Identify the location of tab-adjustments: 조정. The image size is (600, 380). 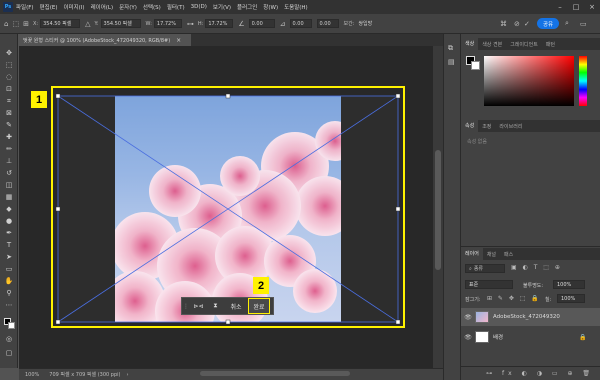
(486, 127).